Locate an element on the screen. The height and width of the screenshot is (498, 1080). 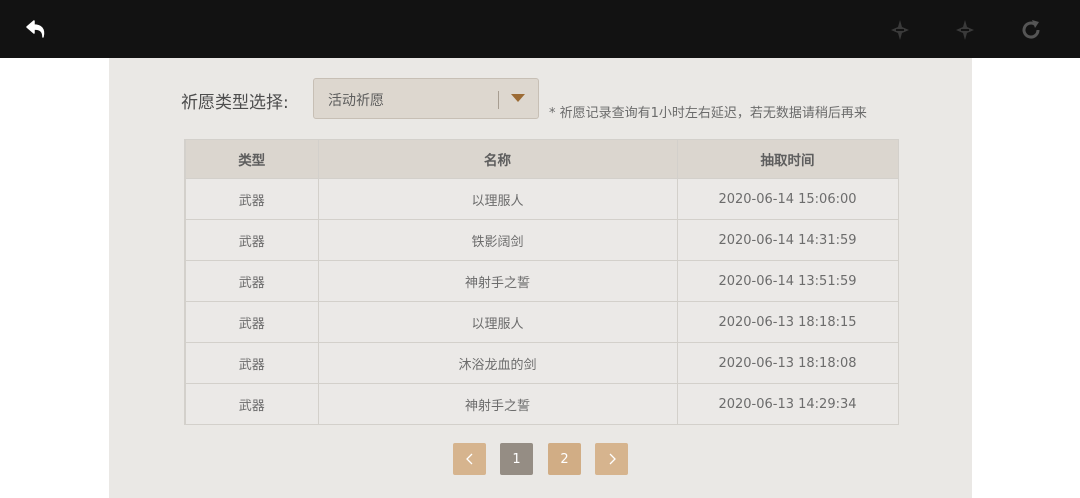
chevron-down-icon is located at coordinates (518, 98).